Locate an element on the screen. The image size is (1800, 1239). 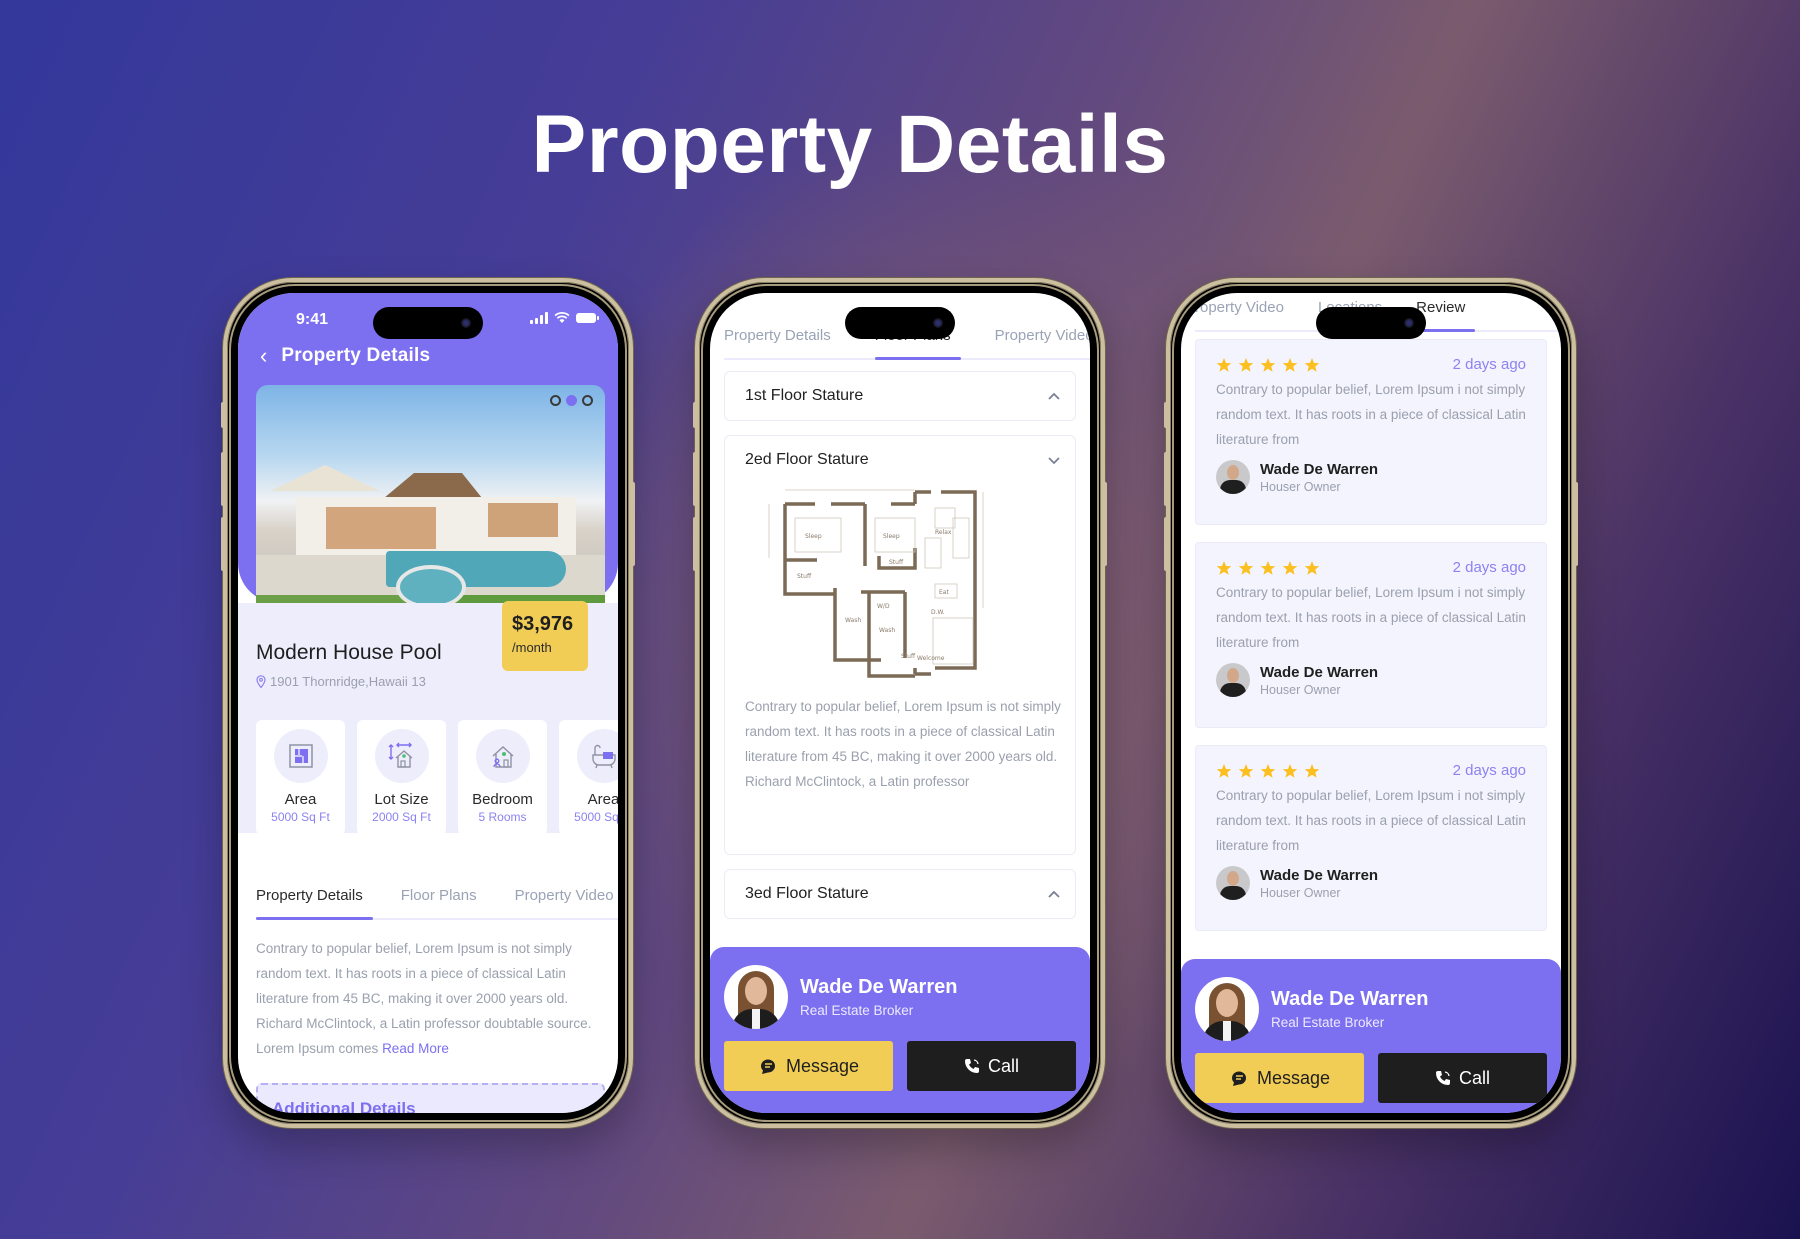
room-label: D.W. is located at coordinates (938, 612).